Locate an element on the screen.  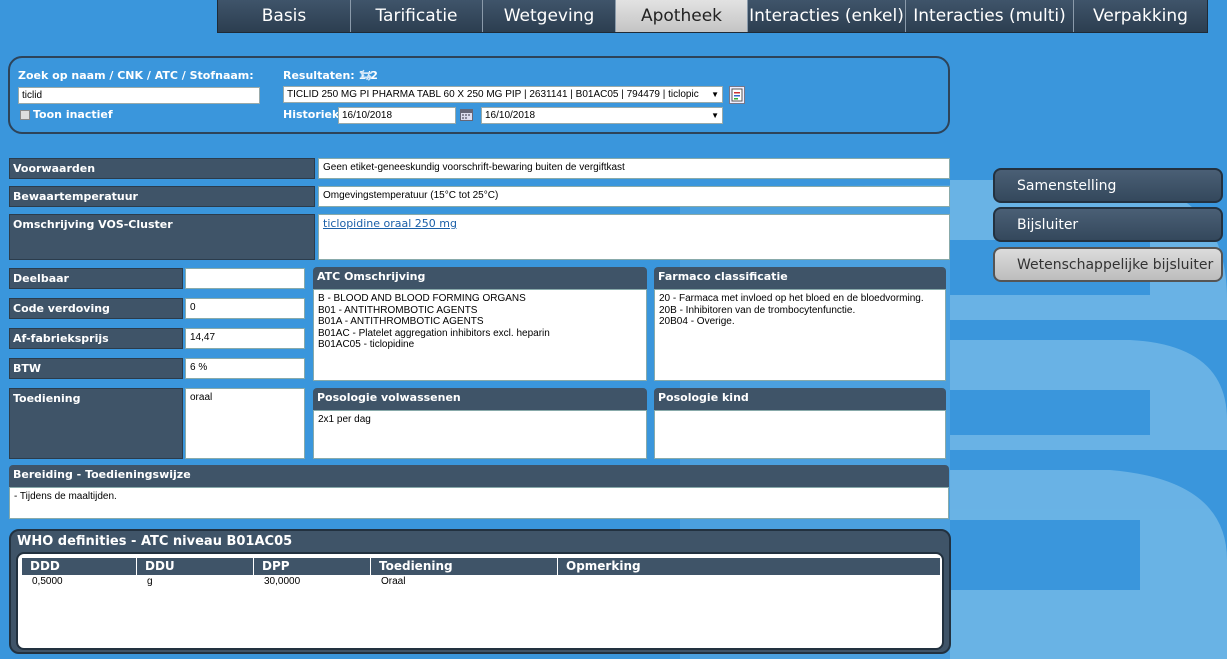
toediening-value: oraal is located at coordinates (245, 423).